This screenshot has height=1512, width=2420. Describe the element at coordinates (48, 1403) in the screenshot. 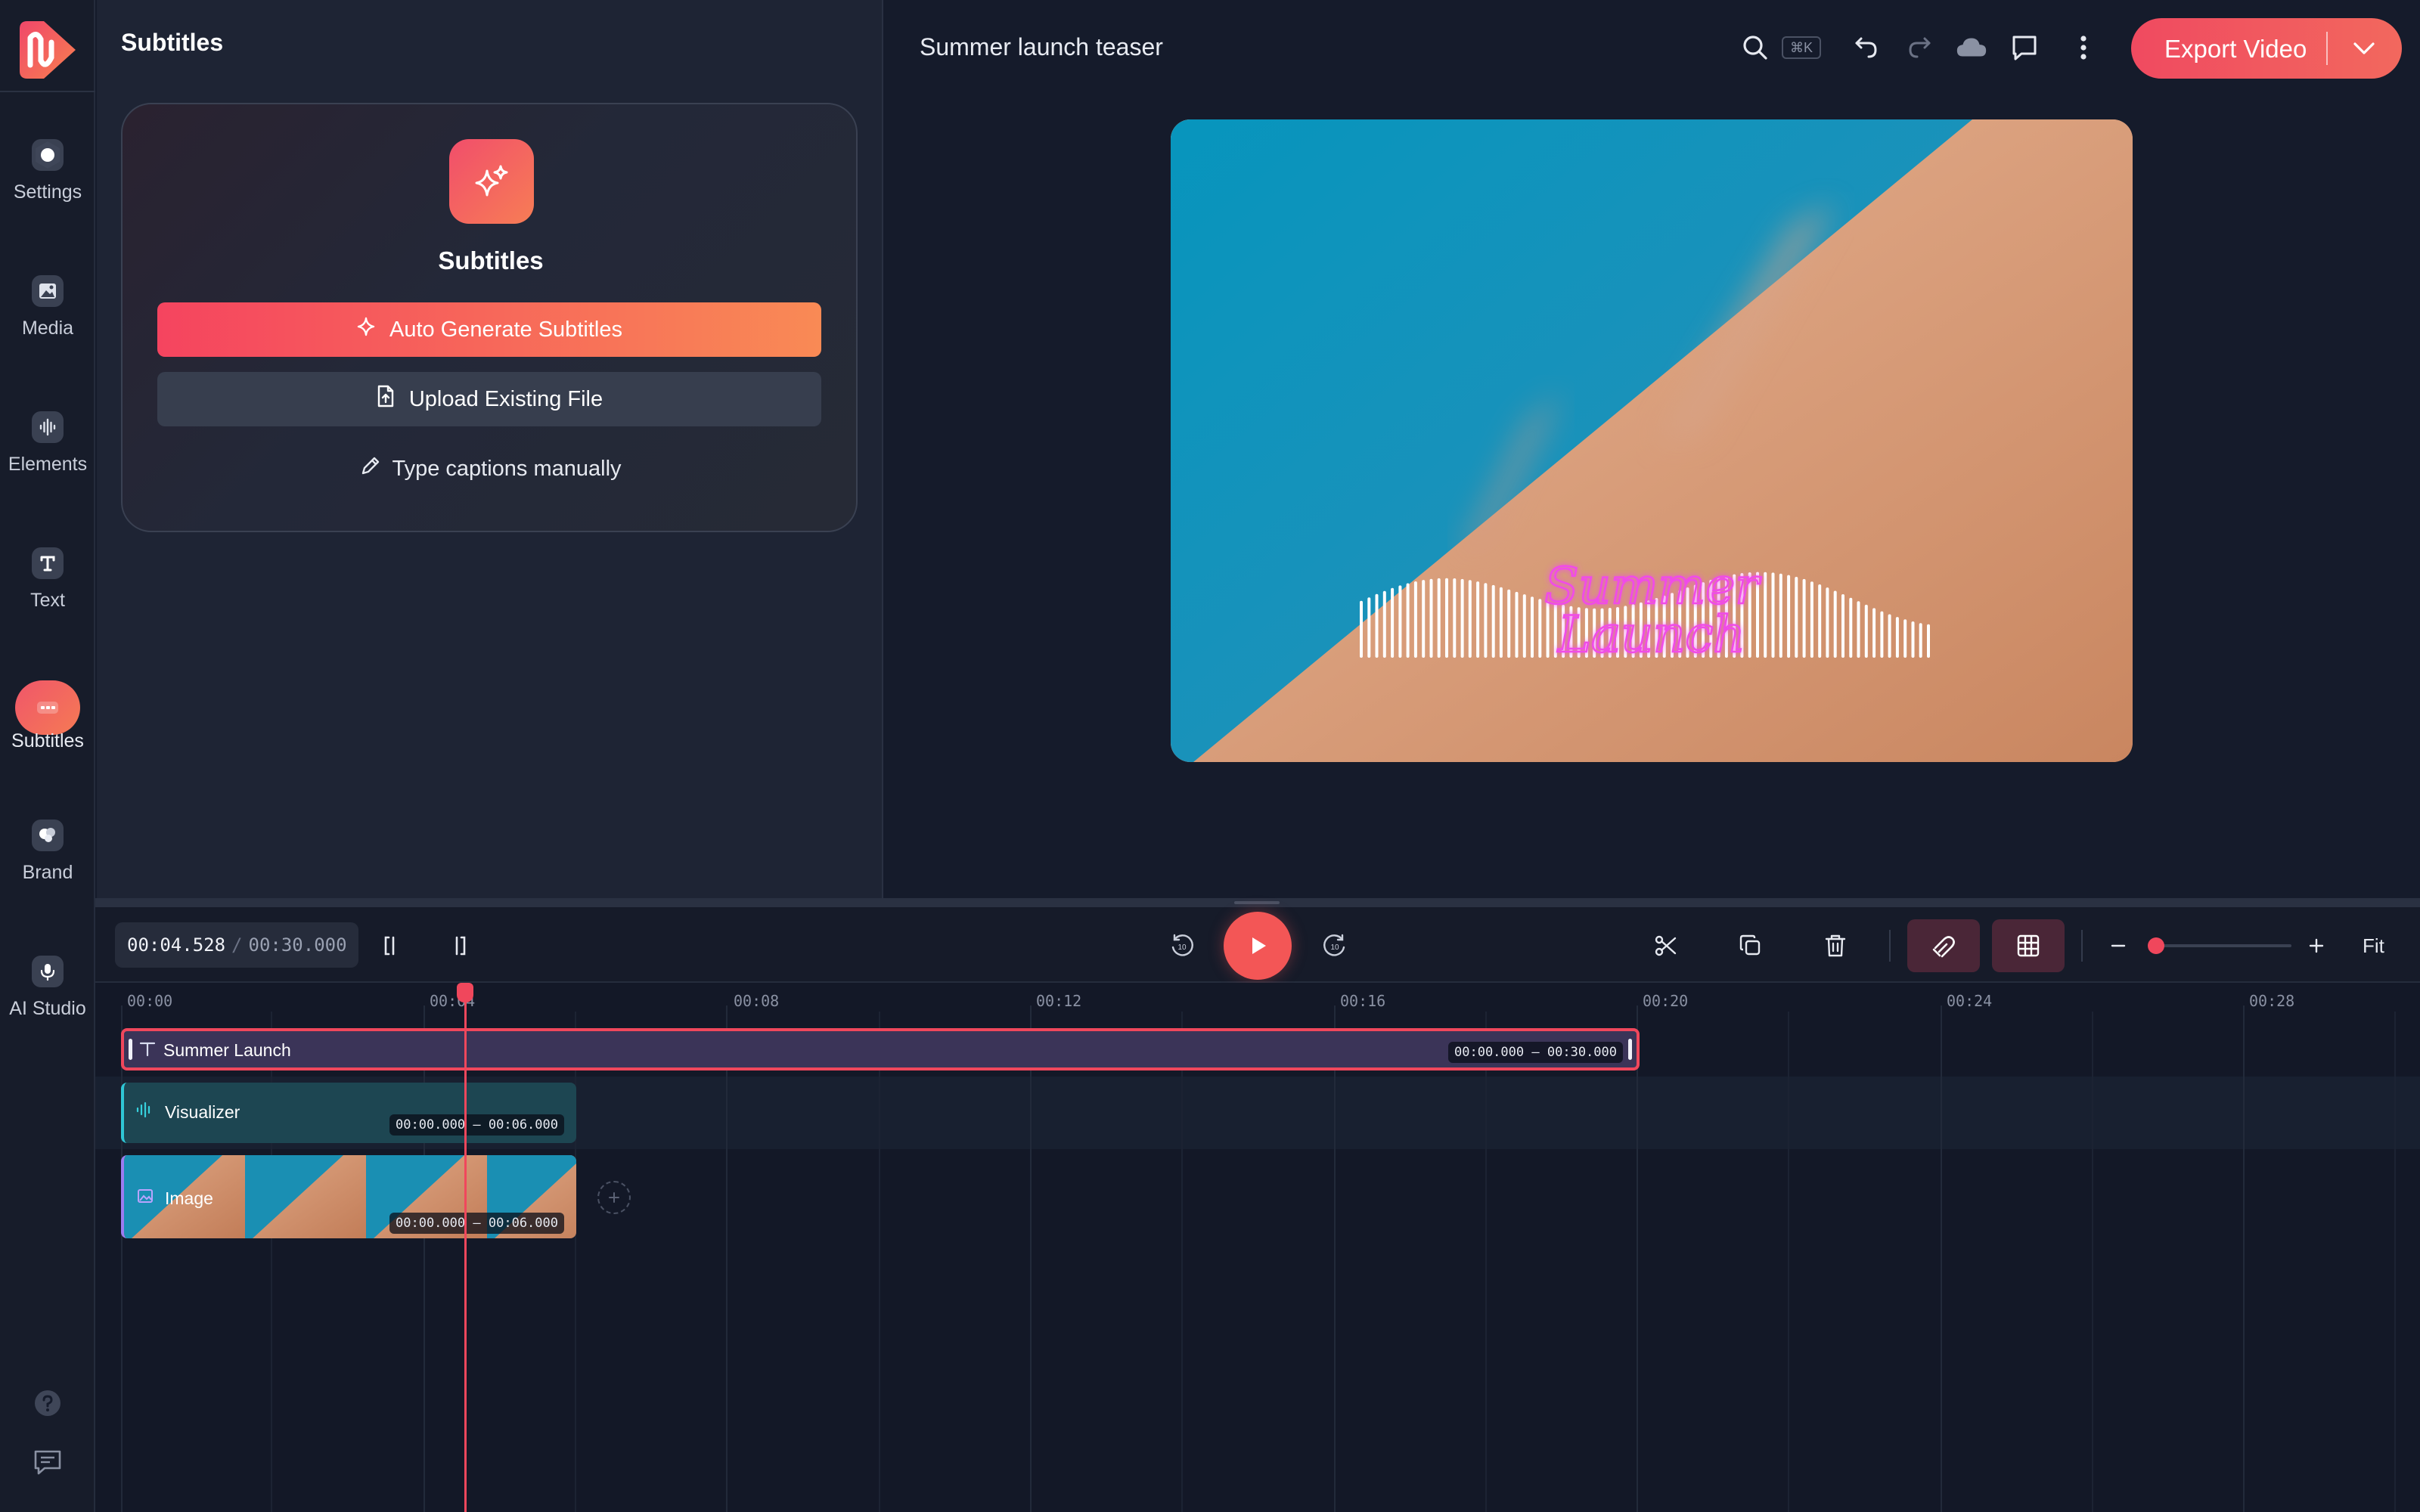

I see `help-icon` at that location.